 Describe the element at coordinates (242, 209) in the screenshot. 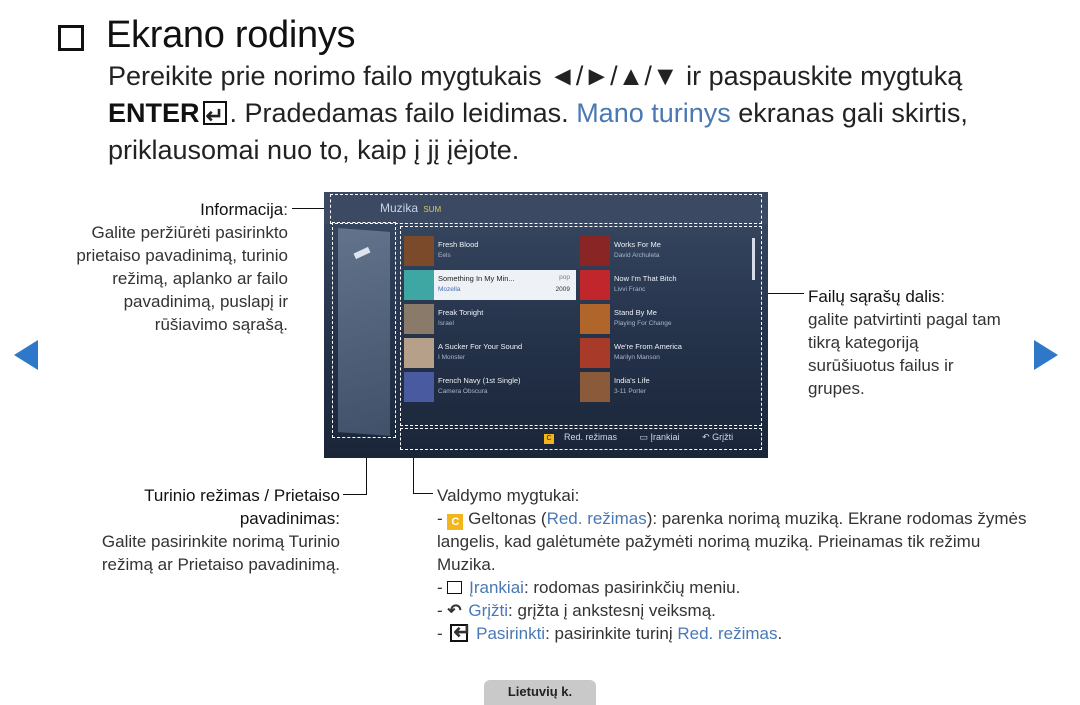

I see `info-callout-label: Informacija` at that location.